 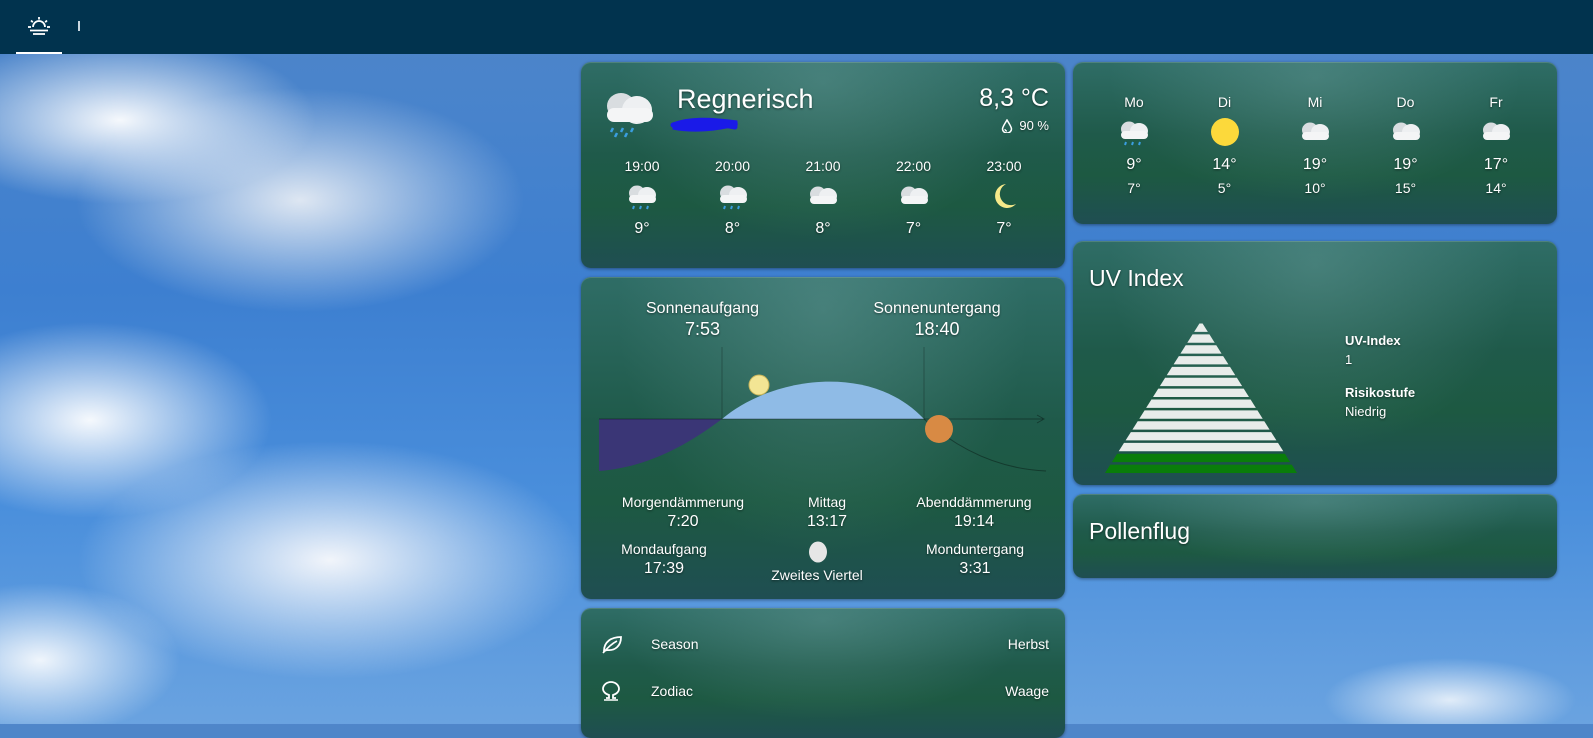 What do you see at coordinates (1140, 531) in the screenshot?
I see `pollen-card-title: Pollenflug` at bounding box center [1140, 531].